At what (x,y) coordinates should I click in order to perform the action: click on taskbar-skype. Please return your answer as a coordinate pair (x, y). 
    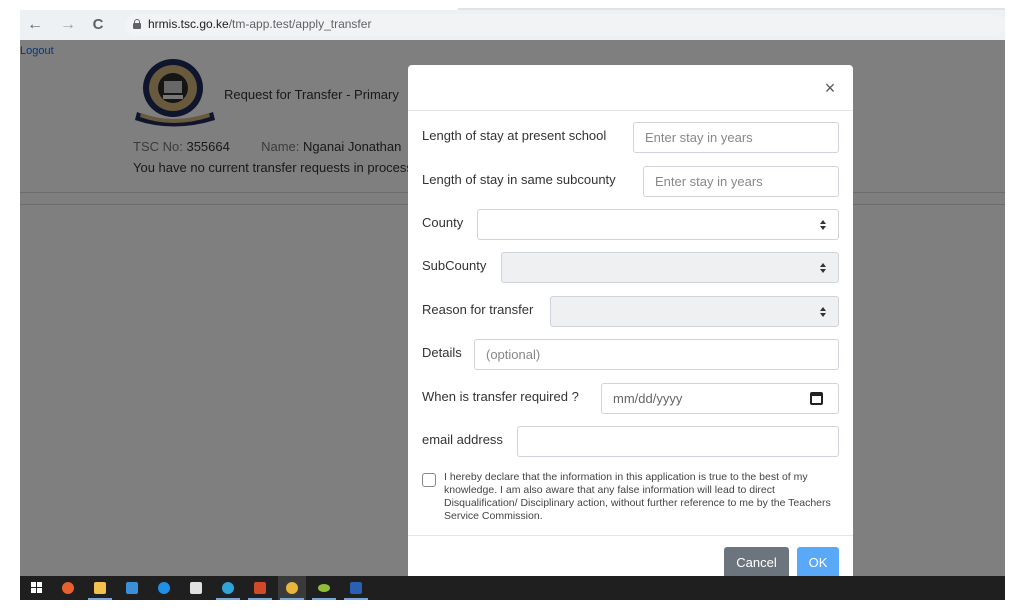
    Looking at the image, I should click on (164, 588).